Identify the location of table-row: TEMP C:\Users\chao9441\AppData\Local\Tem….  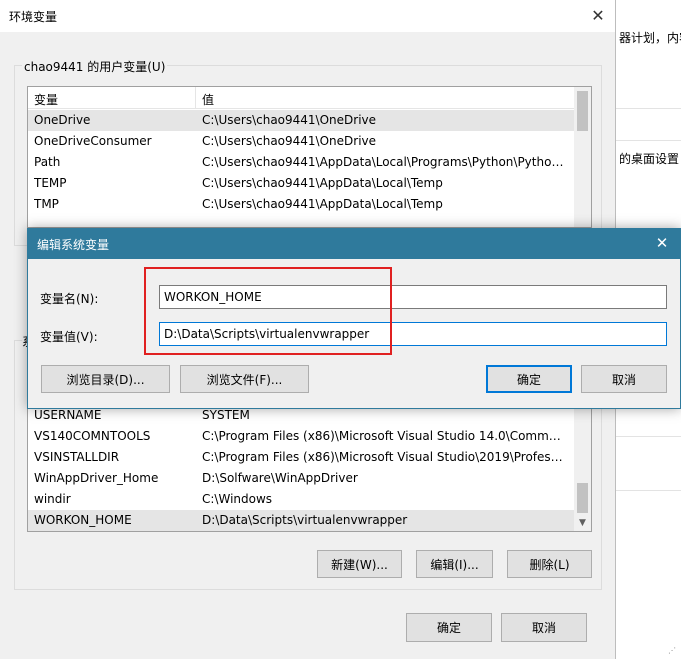
(301, 183).